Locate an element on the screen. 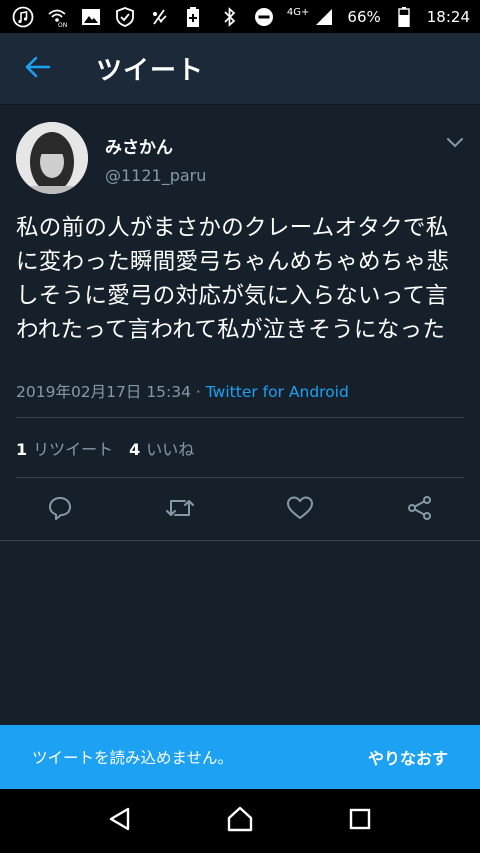 Image resolution: width=480 pixels, height=853 pixels. image-icon is located at coordinates (91, 17).